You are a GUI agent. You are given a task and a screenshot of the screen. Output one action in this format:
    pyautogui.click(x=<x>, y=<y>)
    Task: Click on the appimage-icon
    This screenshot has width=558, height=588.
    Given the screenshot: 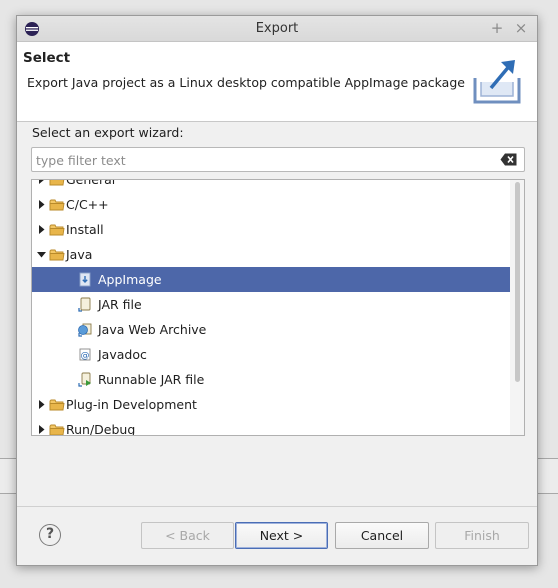 What is the action you would take?
    pyautogui.click(x=85, y=279)
    